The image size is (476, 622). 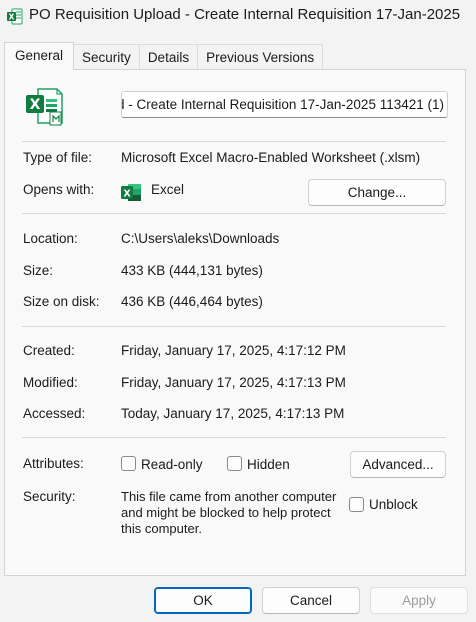 What do you see at coordinates (172, 464) in the screenshot?
I see `readonly-label: Read-only` at bounding box center [172, 464].